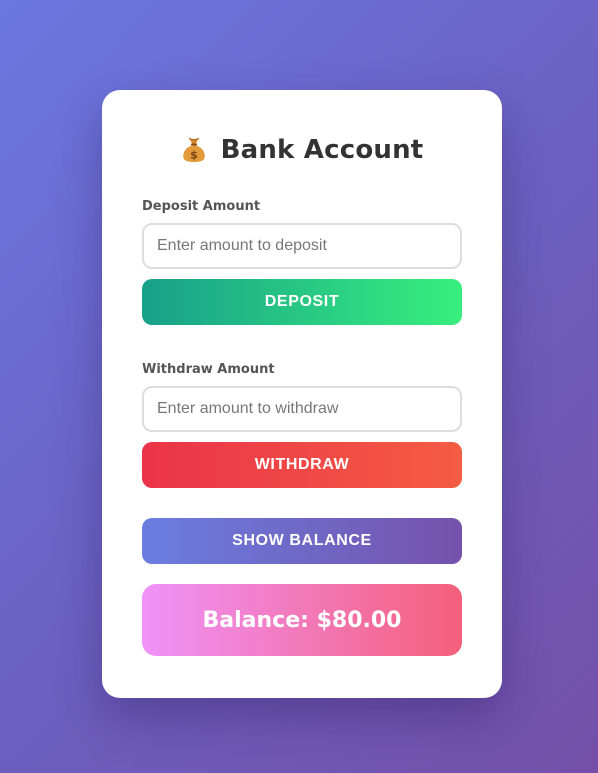 The width and height of the screenshot is (598, 773). I want to click on page-title: Bank Account, so click(322, 150).